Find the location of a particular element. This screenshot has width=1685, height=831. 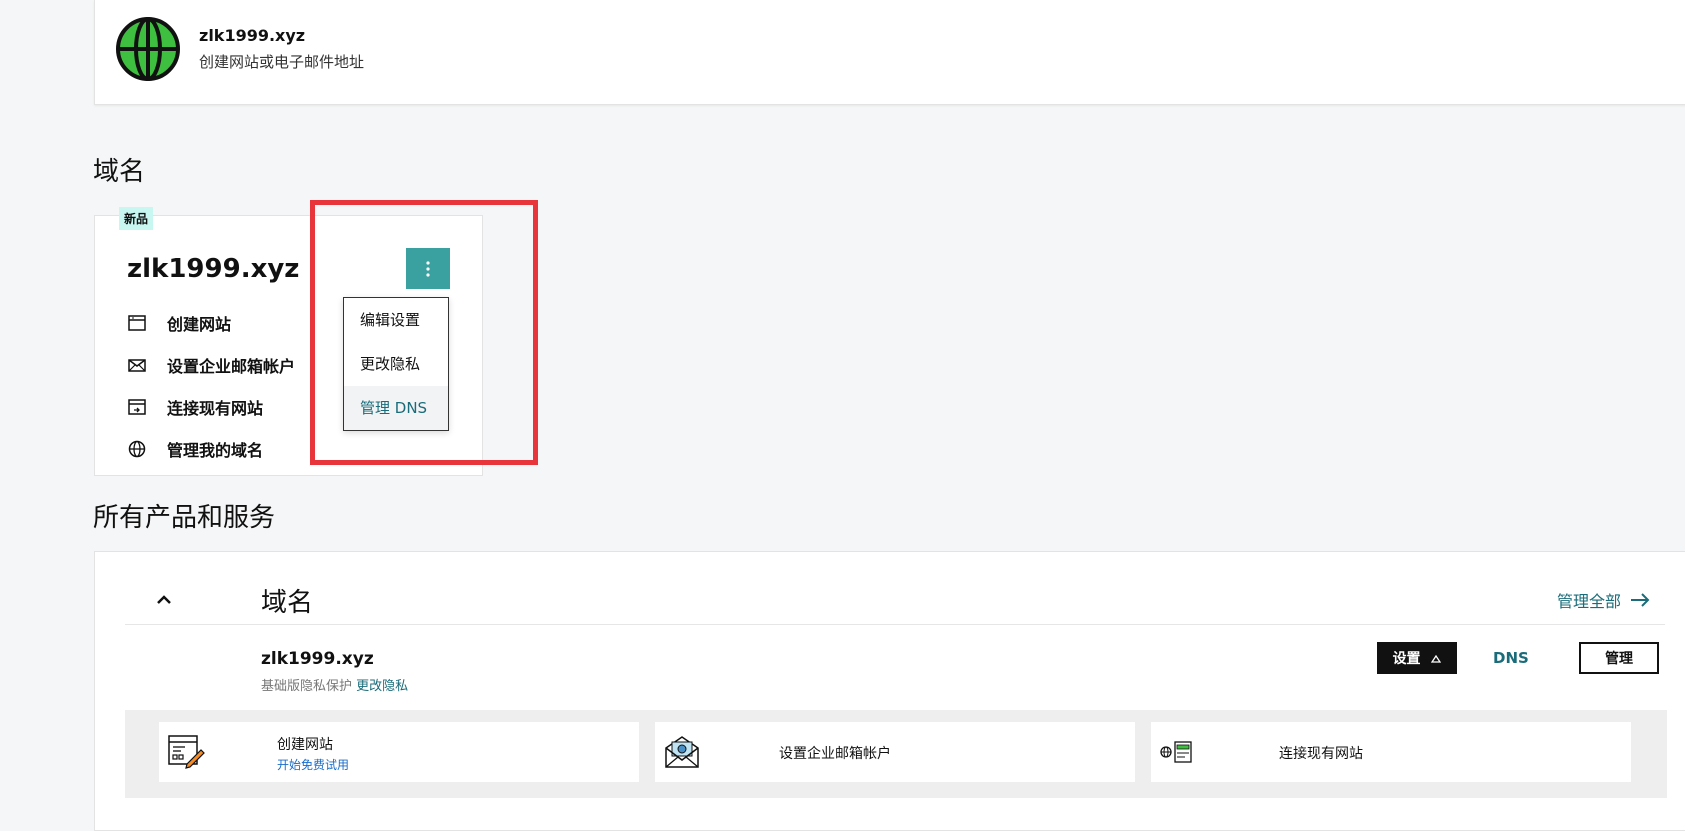

settings-button: 设置 is located at coordinates (1417, 658).